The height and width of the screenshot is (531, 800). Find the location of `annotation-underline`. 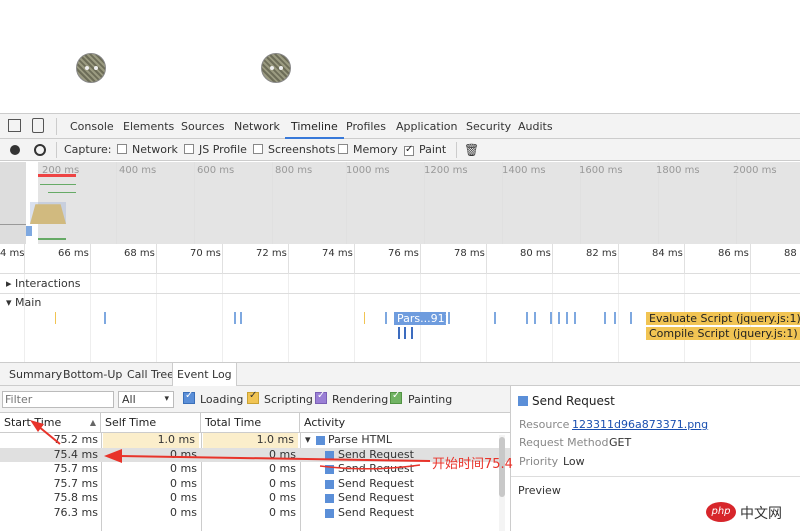

annotation-underline is located at coordinates (370, 467).